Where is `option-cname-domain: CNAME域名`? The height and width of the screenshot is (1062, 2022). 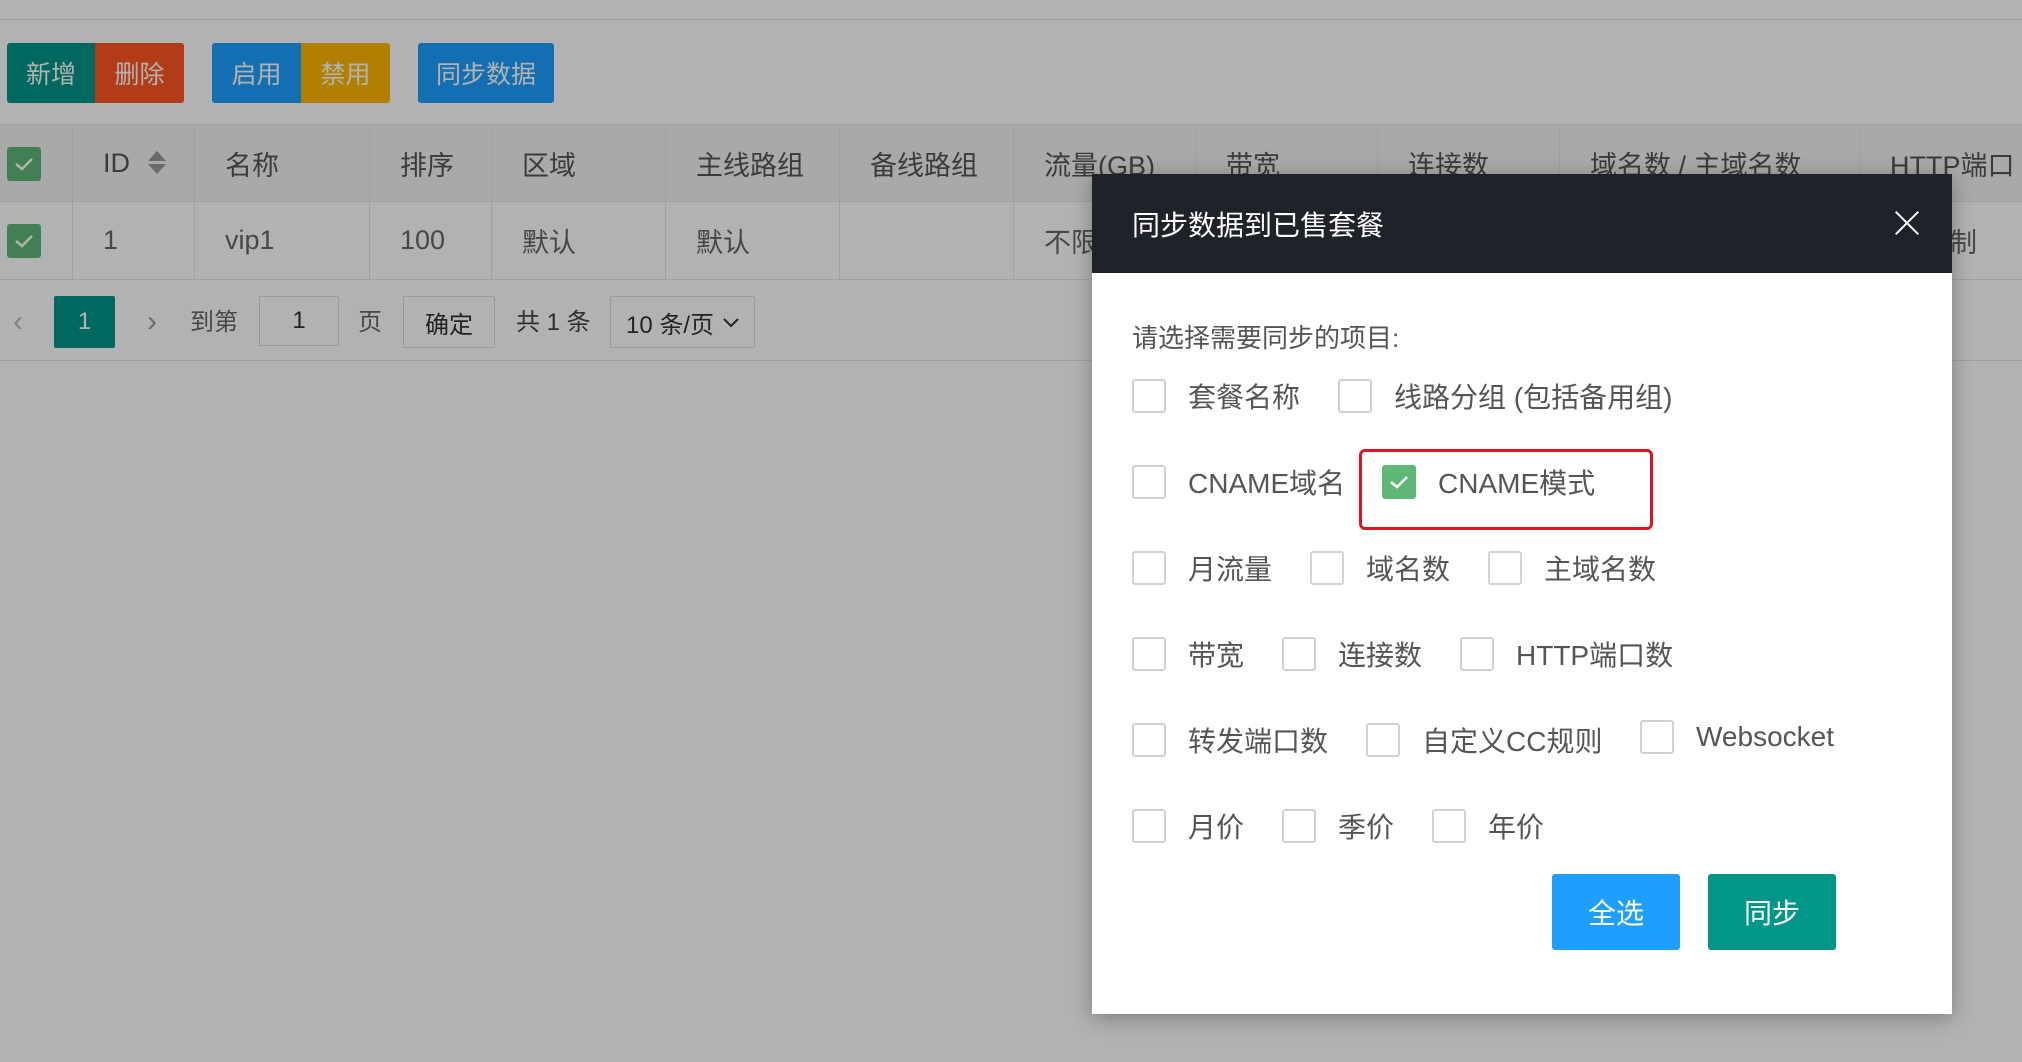 option-cname-domain: CNAME域名 is located at coordinates (1238, 482).